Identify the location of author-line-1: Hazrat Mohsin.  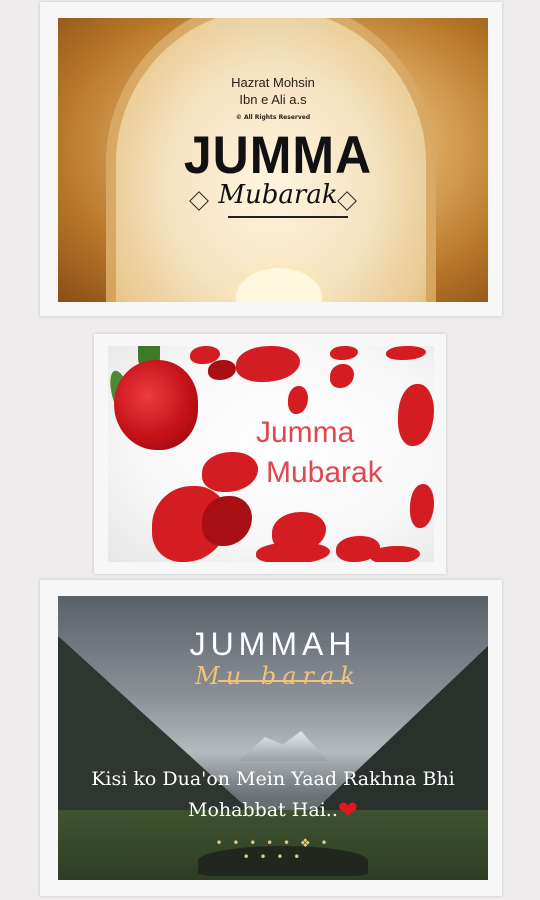
(273, 82).